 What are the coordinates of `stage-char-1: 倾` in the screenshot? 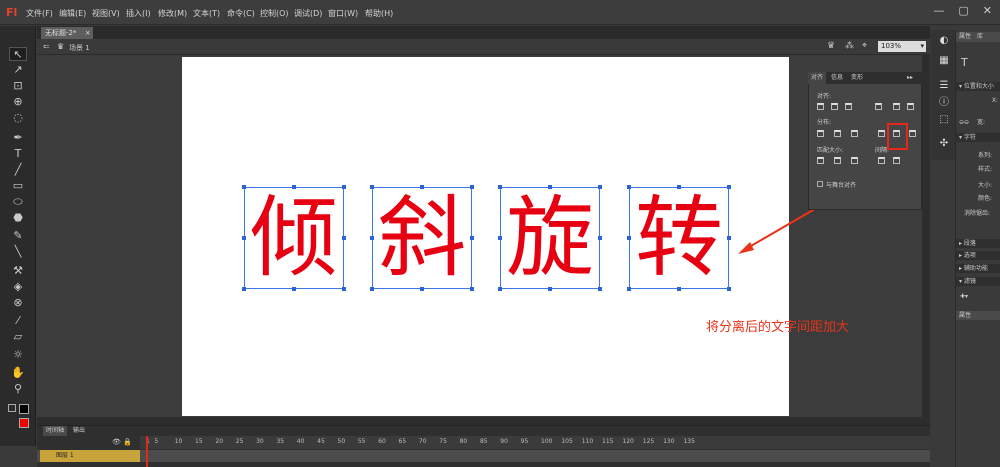 It's located at (294, 238).